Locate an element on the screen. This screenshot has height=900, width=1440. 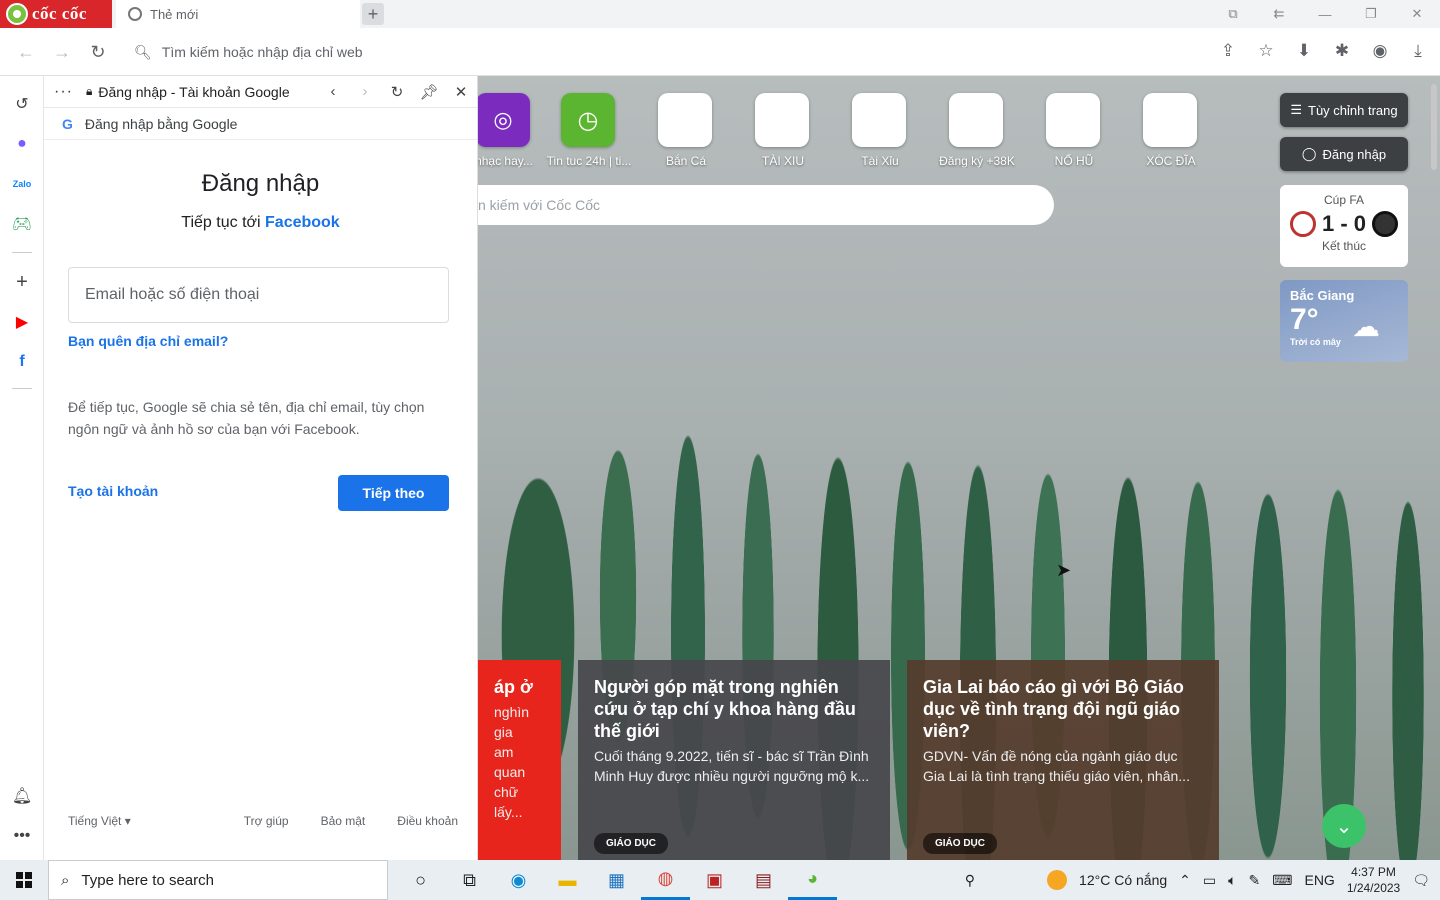
forgot-email-link: Bạn quên địa chỉ email? is located at coordinates (148, 341).